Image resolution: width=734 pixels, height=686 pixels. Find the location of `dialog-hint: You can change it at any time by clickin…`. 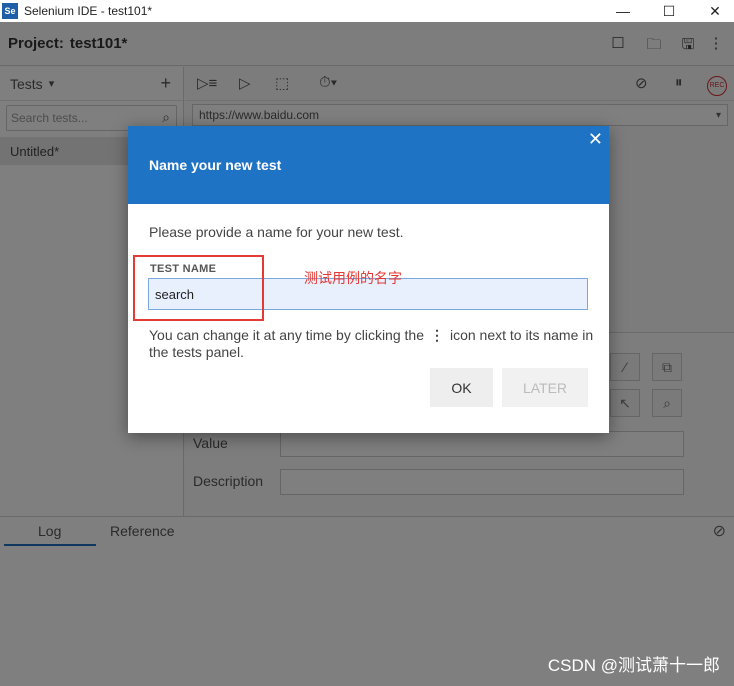

dialog-hint: You can change it at any time by clickin… is located at coordinates (371, 344).